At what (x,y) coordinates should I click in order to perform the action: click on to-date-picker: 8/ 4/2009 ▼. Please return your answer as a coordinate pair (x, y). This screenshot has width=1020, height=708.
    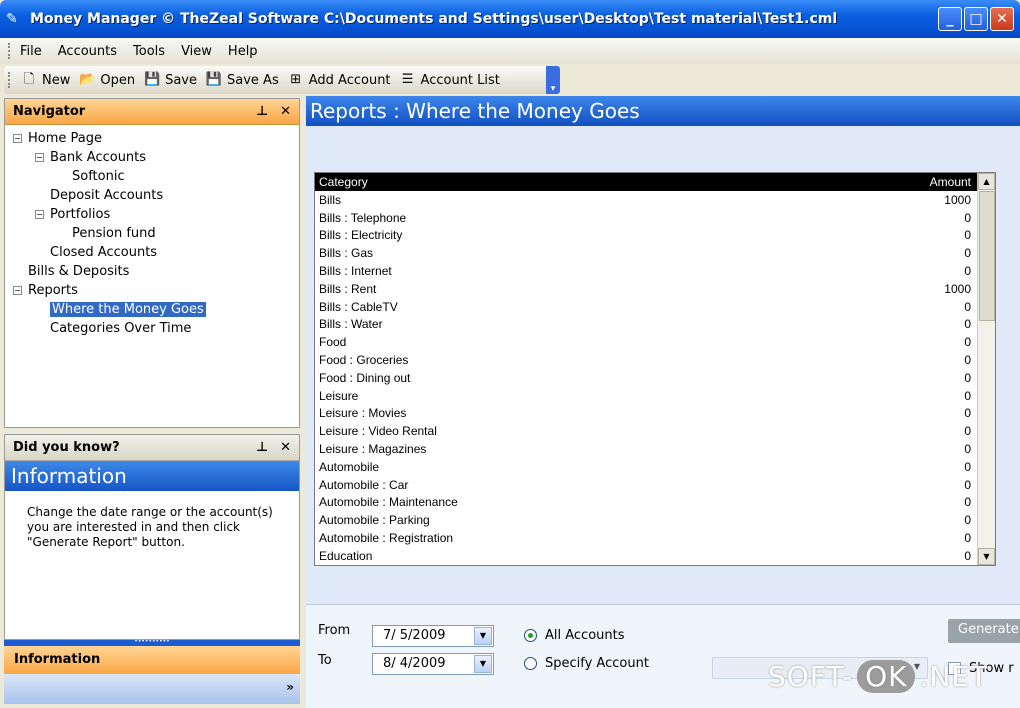
    Looking at the image, I should click on (433, 664).